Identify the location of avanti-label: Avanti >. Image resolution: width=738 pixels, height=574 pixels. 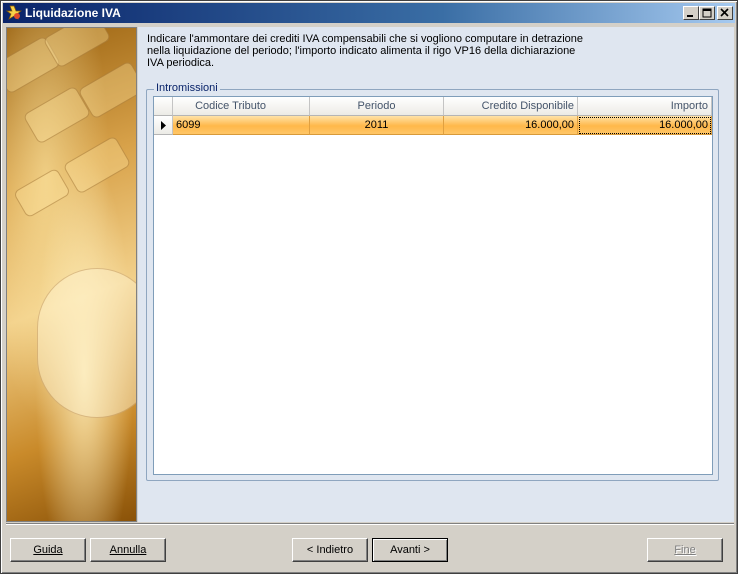
(410, 550).